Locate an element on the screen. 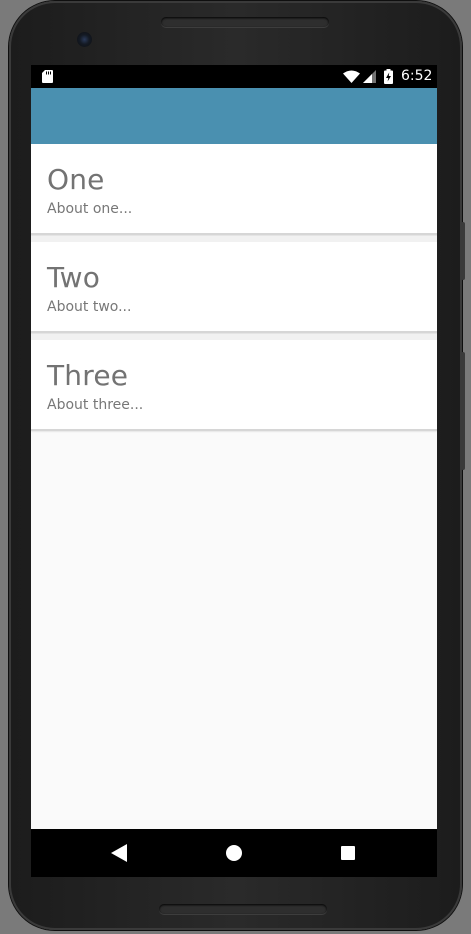 This screenshot has width=471, height=934. volume-button is located at coordinates (463, 251).